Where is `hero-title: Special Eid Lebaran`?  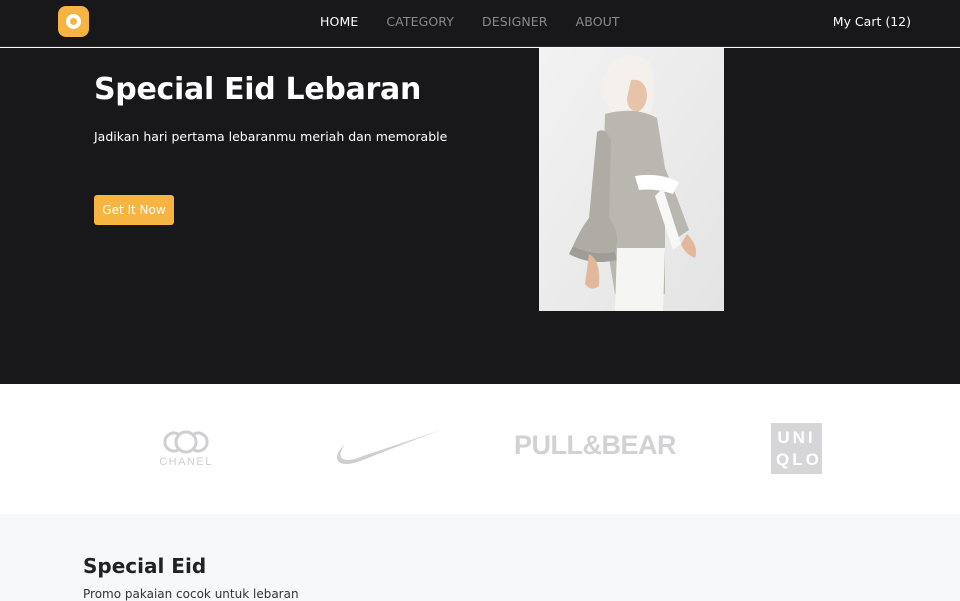 hero-title: Special Eid Lebaran is located at coordinates (258, 89).